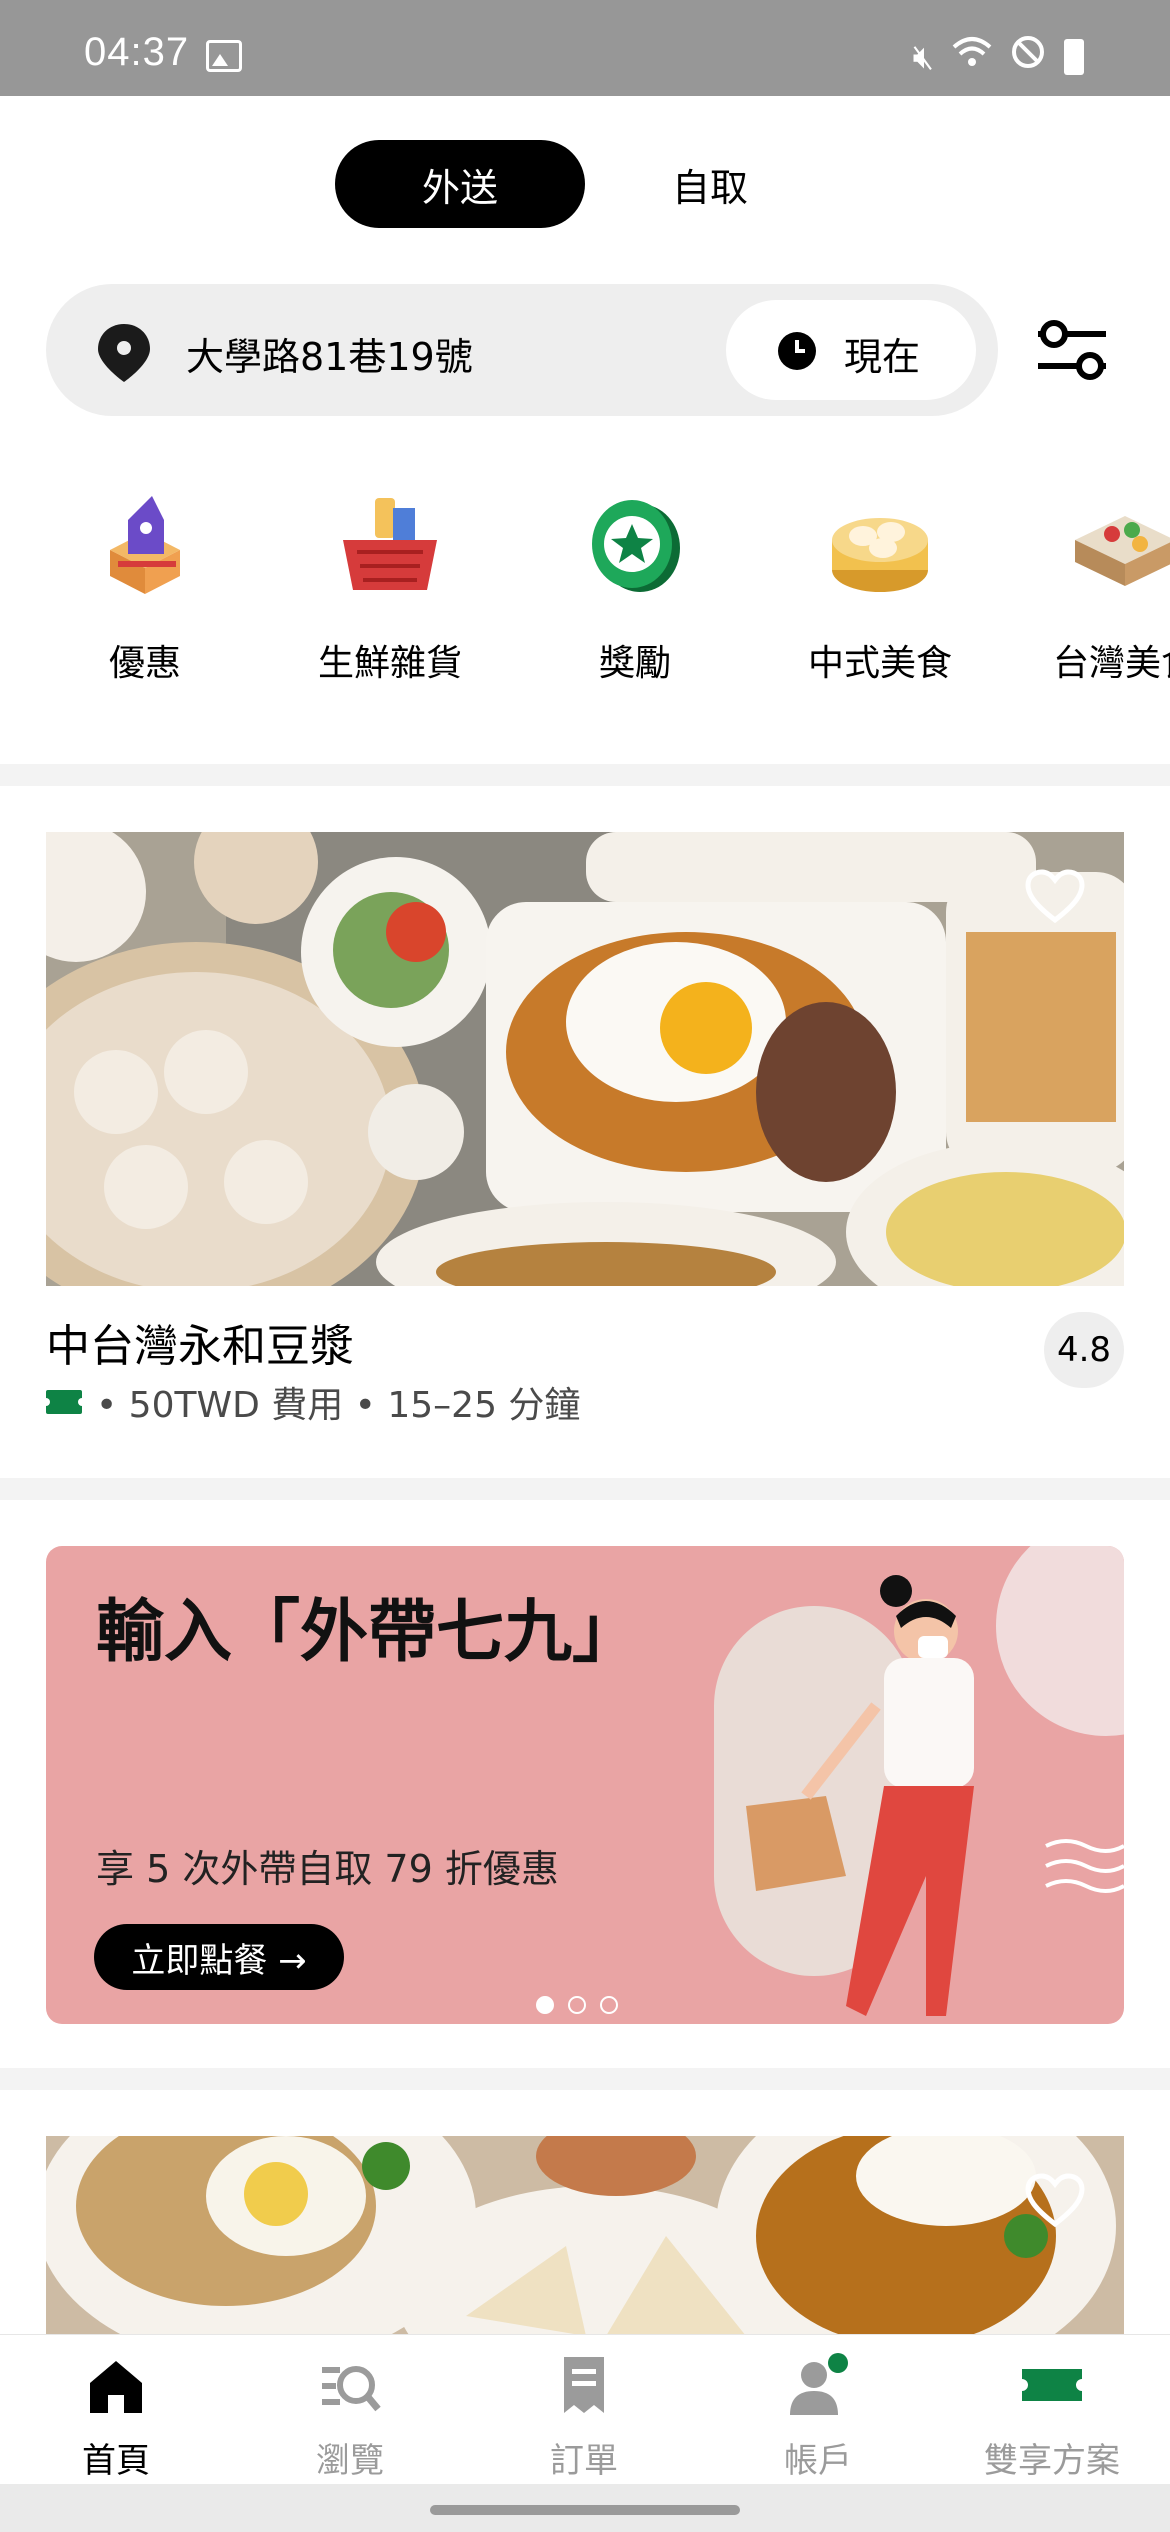 This screenshot has height=2532, width=1170. I want to click on status-bar: 04:37 🔇︎, so click(585, 48).